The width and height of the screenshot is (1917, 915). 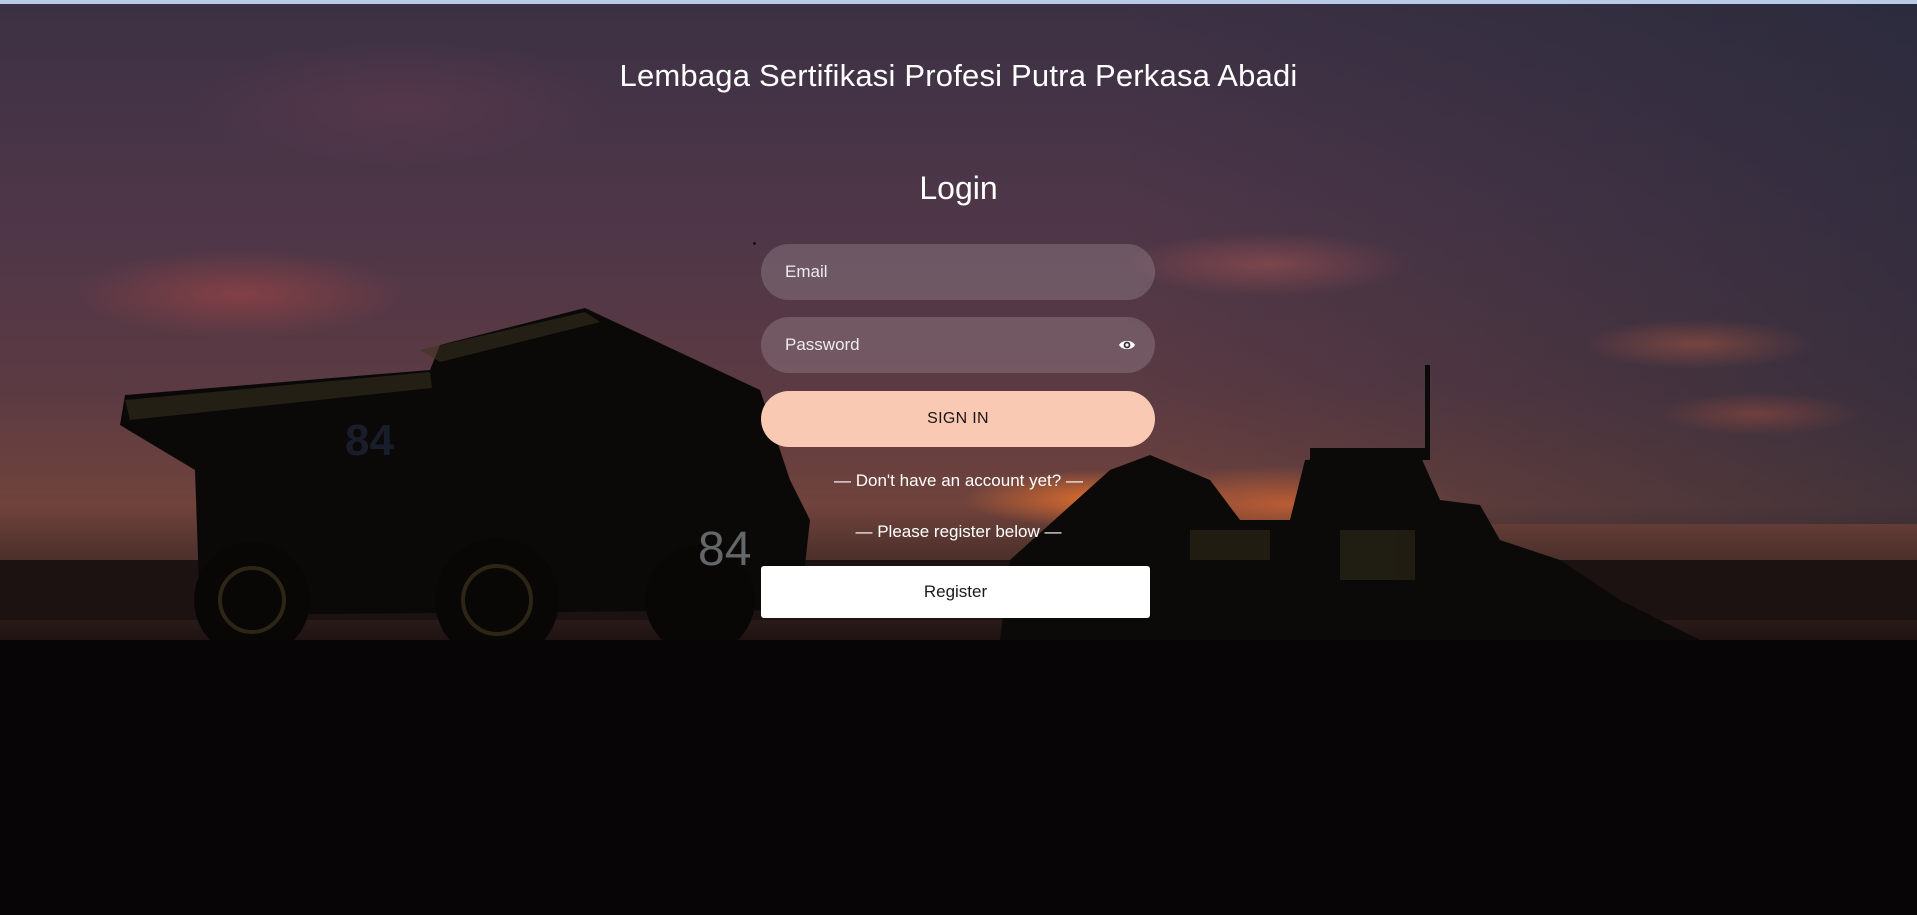 What do you see at coordinates (958, 188) in the screenshot?
I see `login-heading: Login` at bounding box center [958, 188].